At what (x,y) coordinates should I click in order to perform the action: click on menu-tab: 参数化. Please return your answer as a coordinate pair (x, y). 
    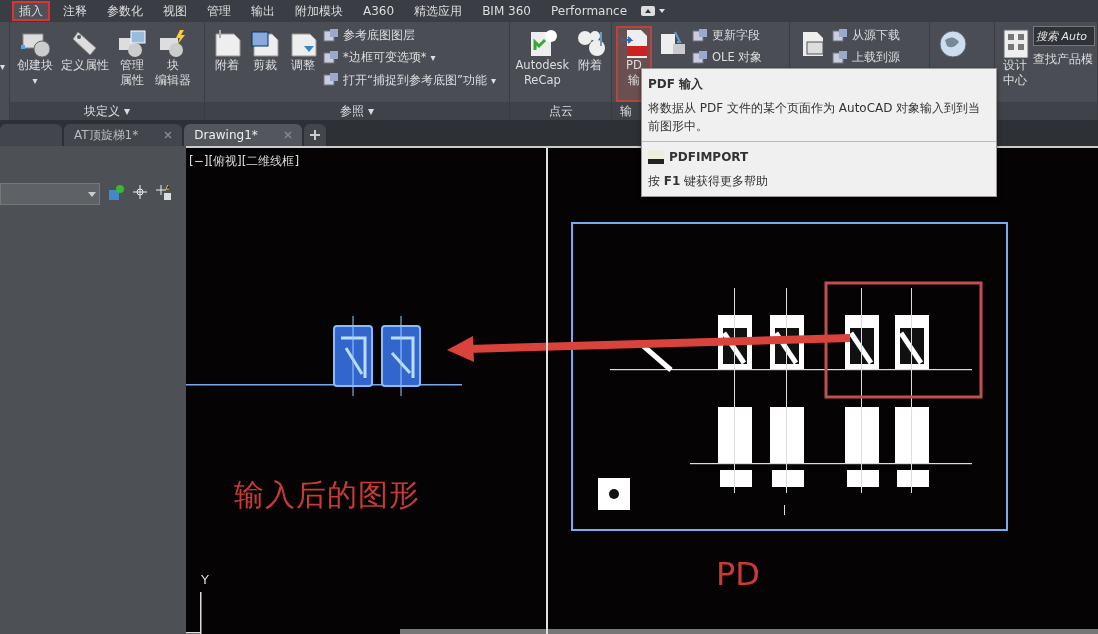
    Looking at the image, I should click on (125, 11).